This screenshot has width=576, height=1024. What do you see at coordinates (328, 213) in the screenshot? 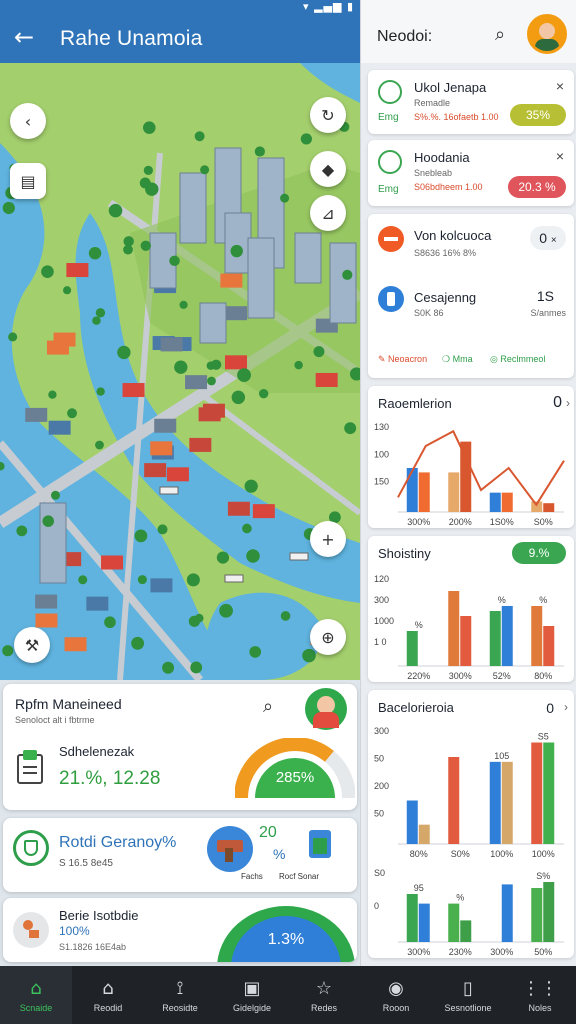
I see `map-compass-button: ⊿` at bounding box center [328, 213].